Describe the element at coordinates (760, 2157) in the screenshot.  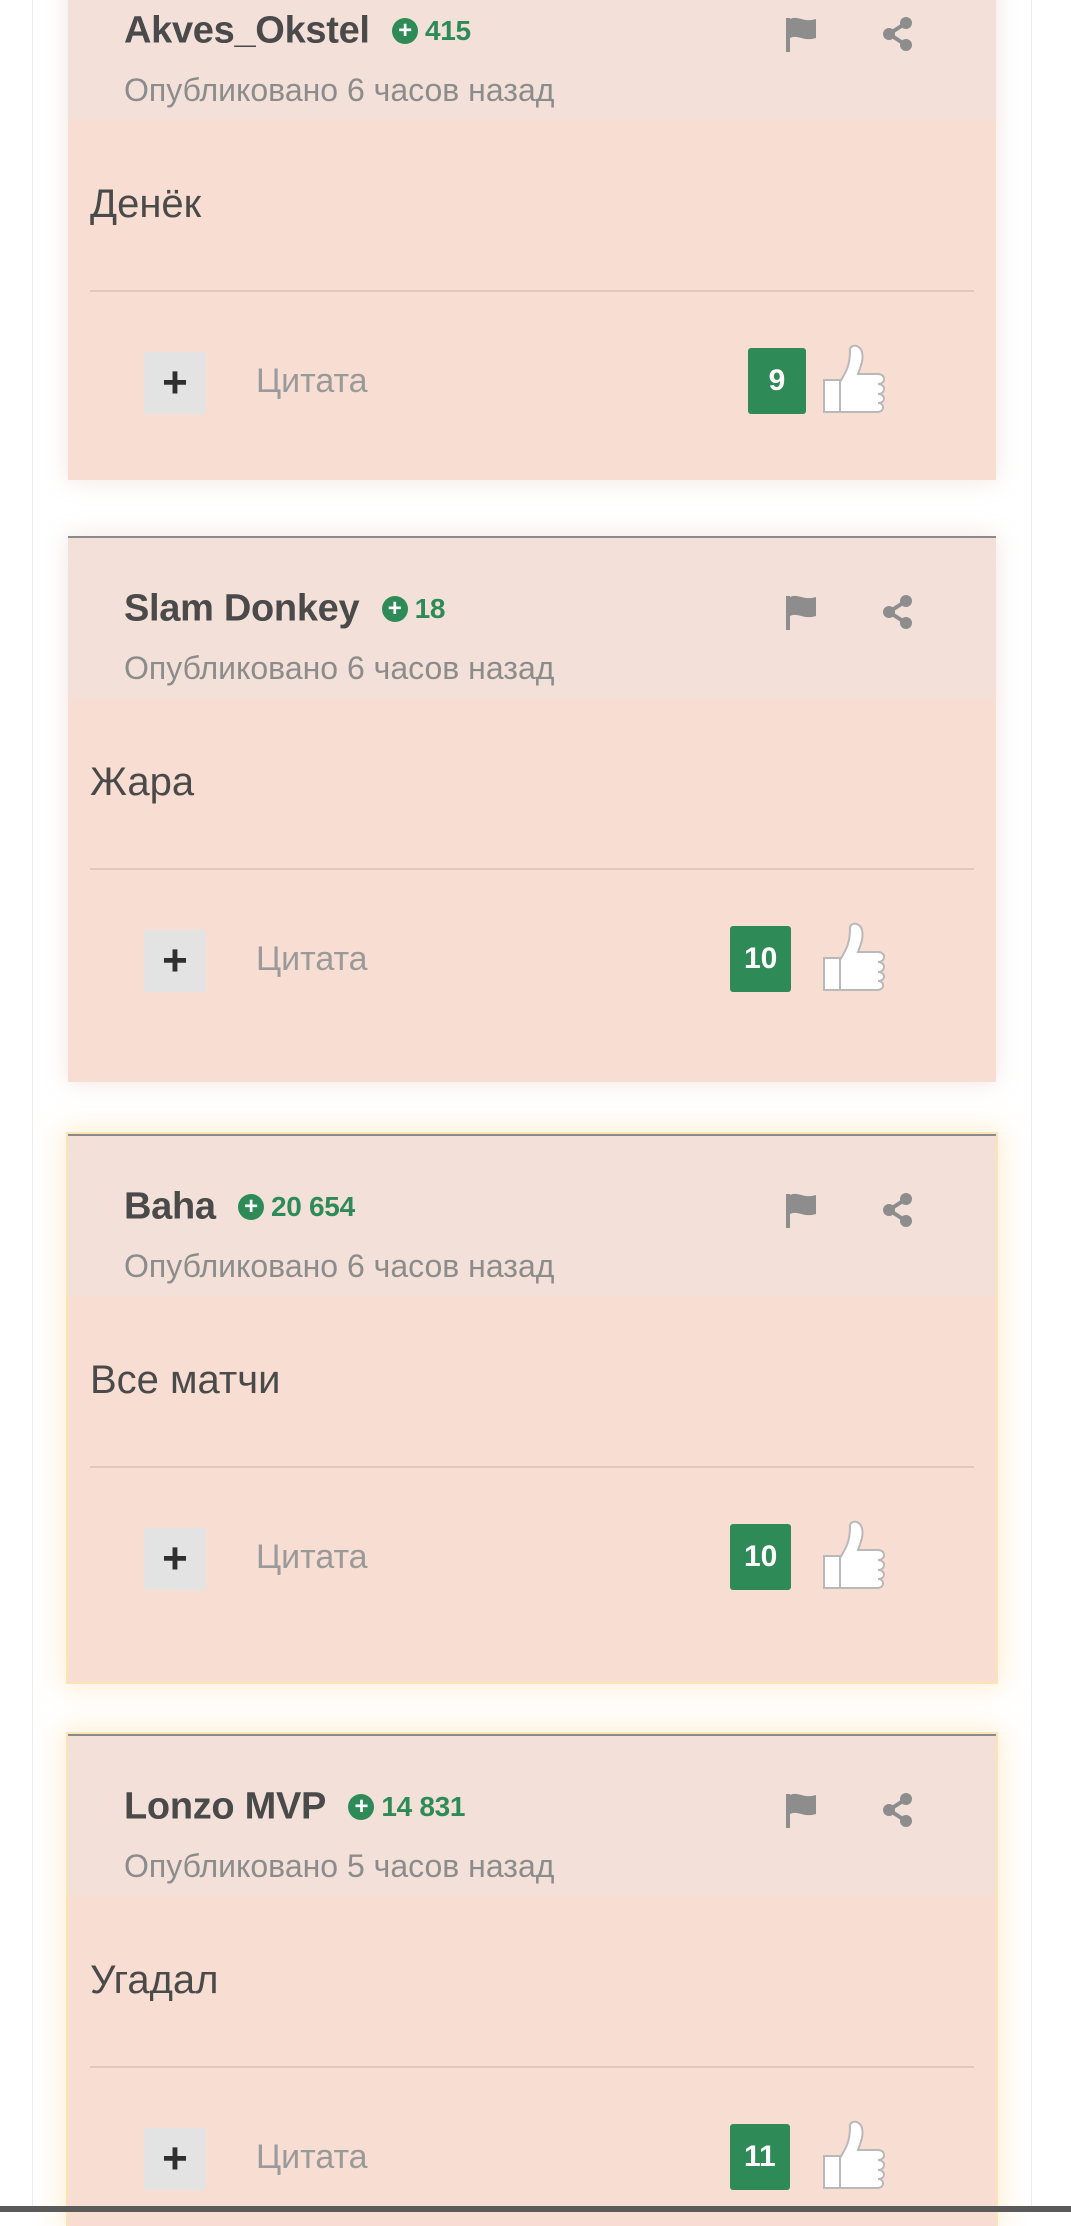
I see `vote-count: 11` at that location.